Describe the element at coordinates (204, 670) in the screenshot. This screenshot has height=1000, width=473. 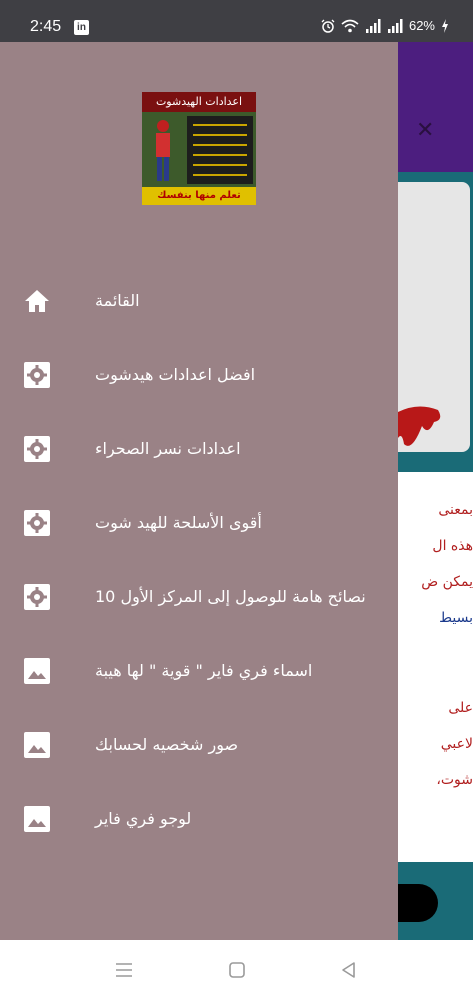
I see `drawer-item-label: اسماء فري فاير " قوية " لها هيبة` at that location.